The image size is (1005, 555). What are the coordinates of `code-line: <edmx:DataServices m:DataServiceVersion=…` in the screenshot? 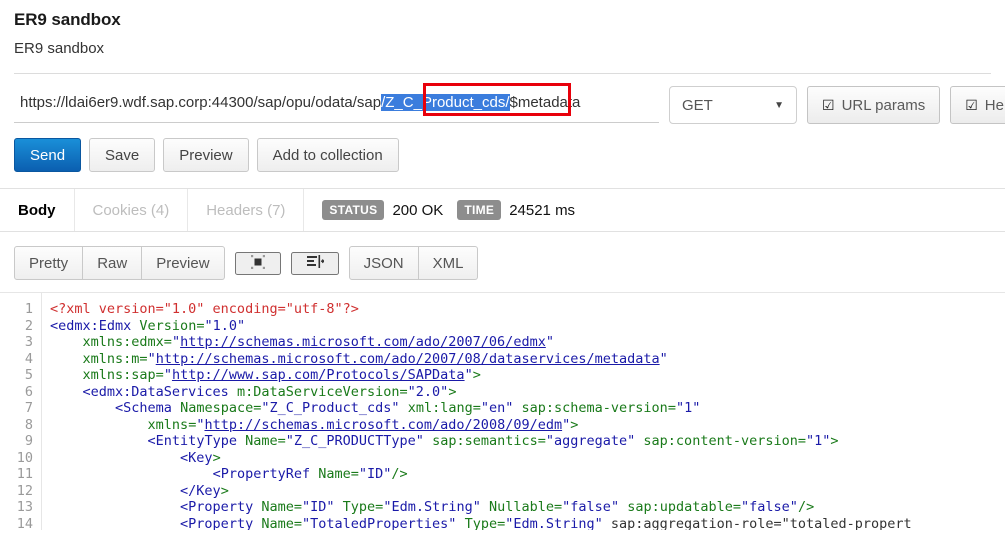 It's located at (269, 391).